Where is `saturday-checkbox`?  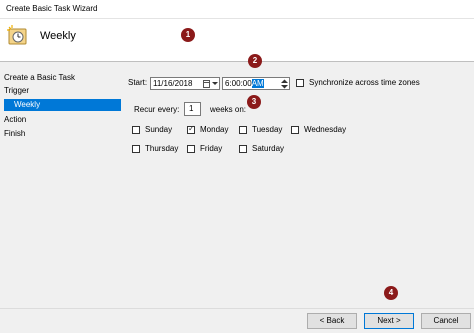
saturday-checkbox is located at coordinates (243, 149).